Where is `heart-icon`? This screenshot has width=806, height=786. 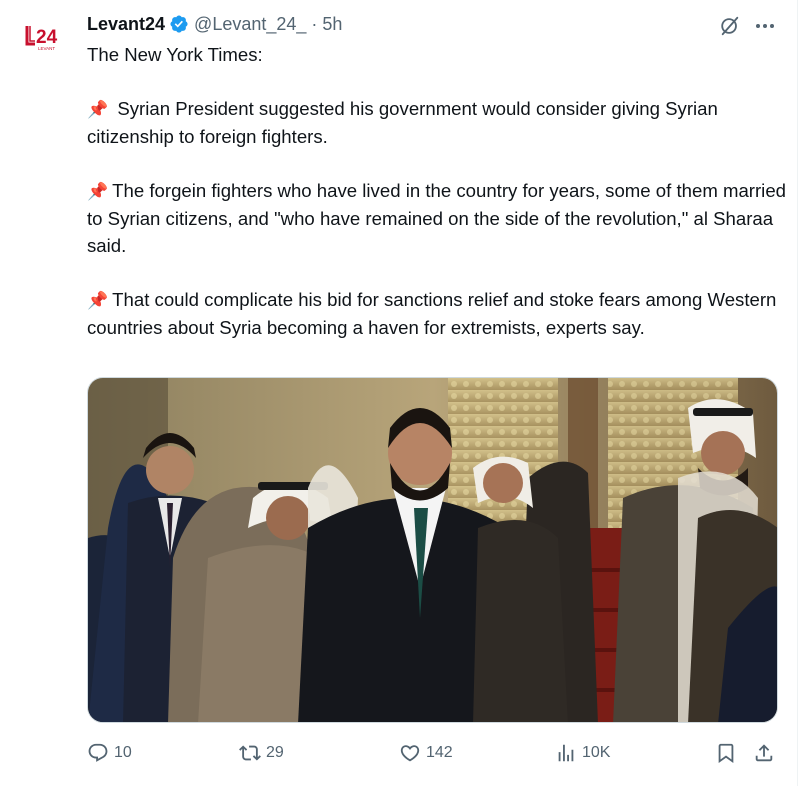 heart-icon is located at coordinates (410, 753).